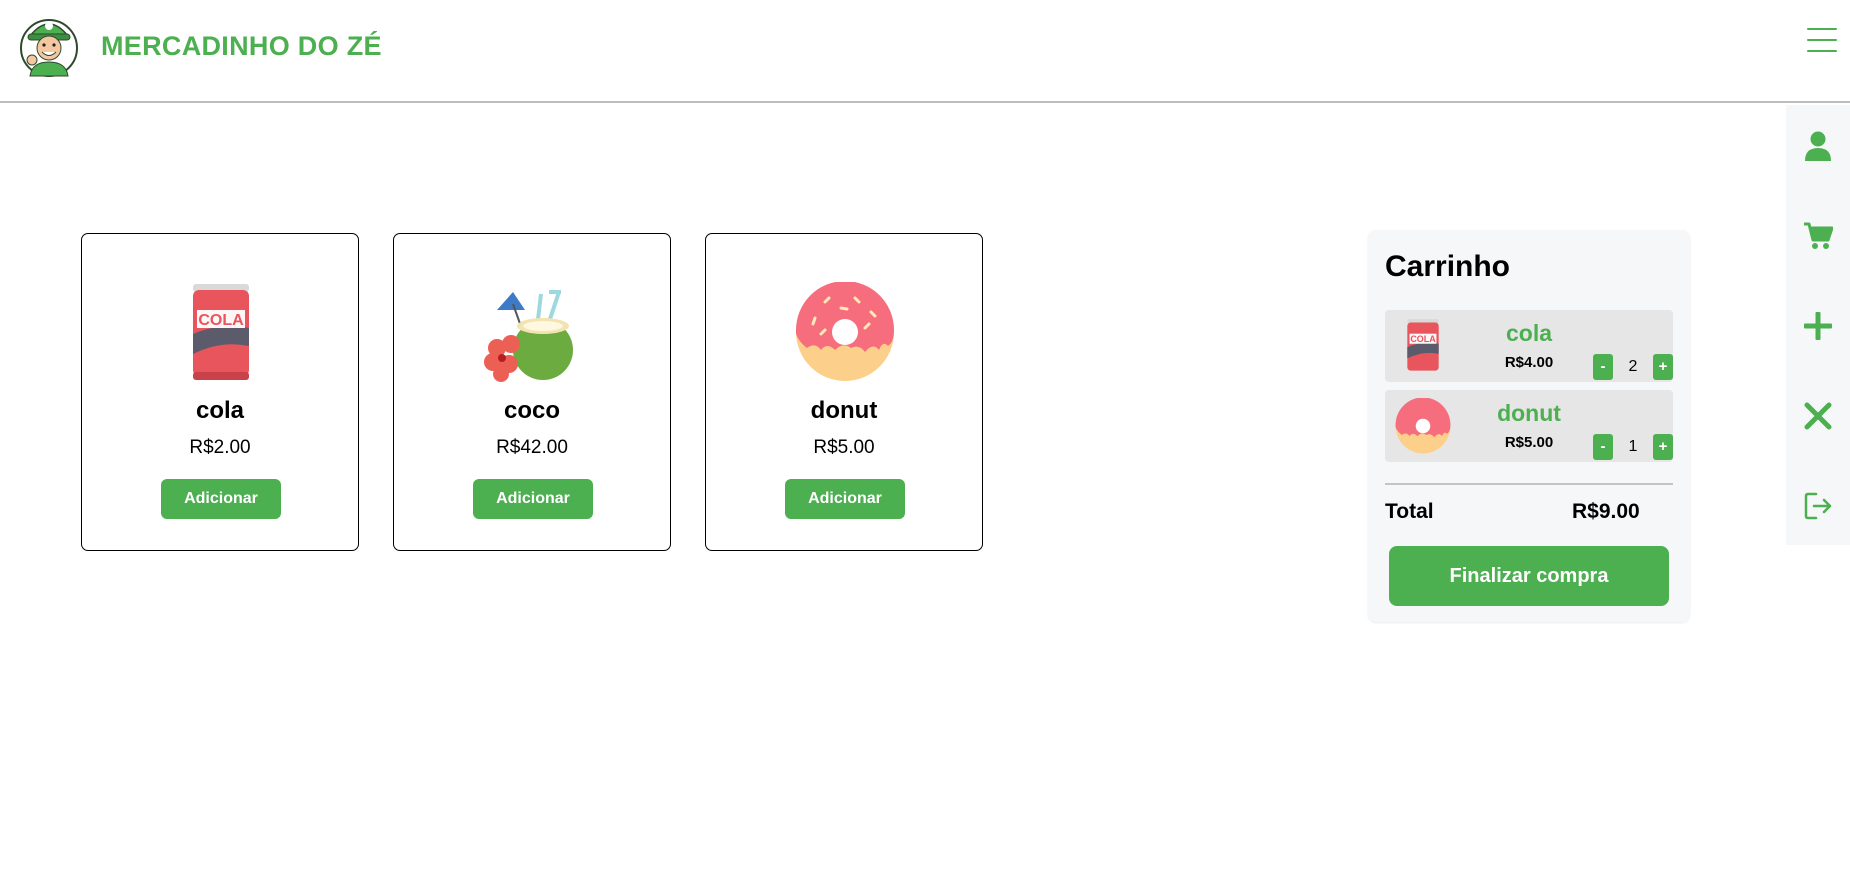  I want to click on sidebar-item-close, so click(1818, 416).